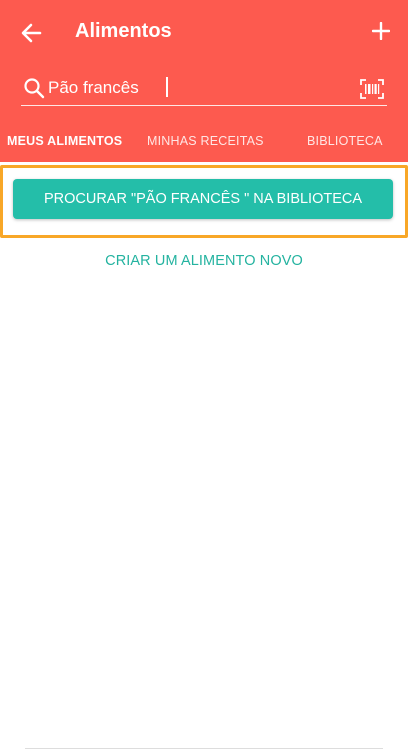 The height and width of the screenshot is (751, 408). I want to click on create-food-link: CRIAR UM ALIMENTO NOVO, so click(204, 261).